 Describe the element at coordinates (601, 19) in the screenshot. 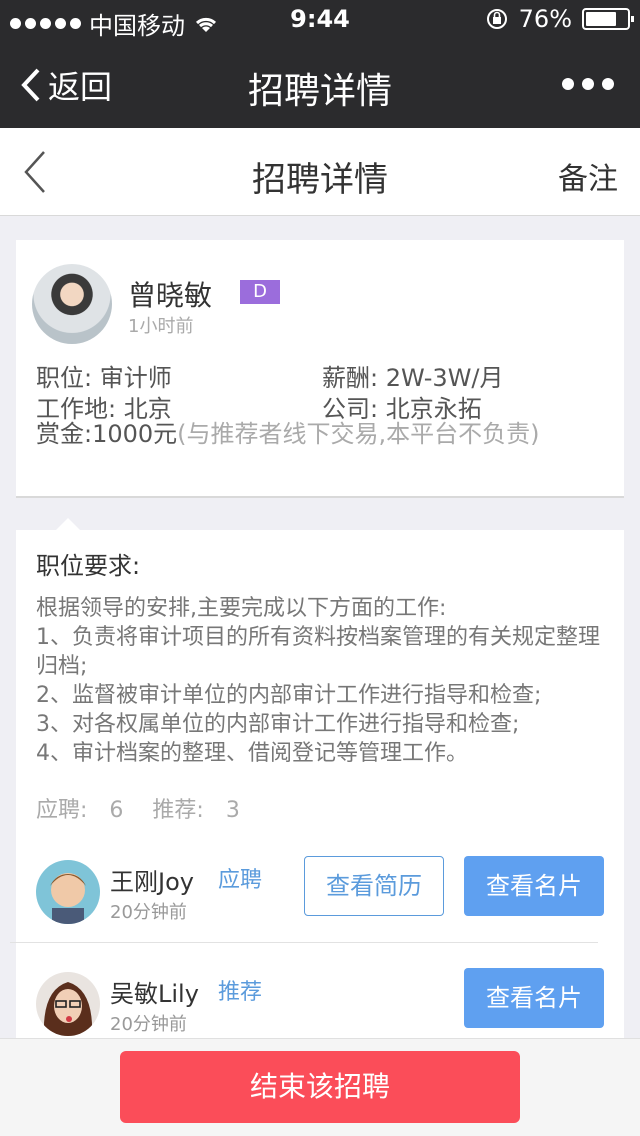

I see `battery-level` at that location.